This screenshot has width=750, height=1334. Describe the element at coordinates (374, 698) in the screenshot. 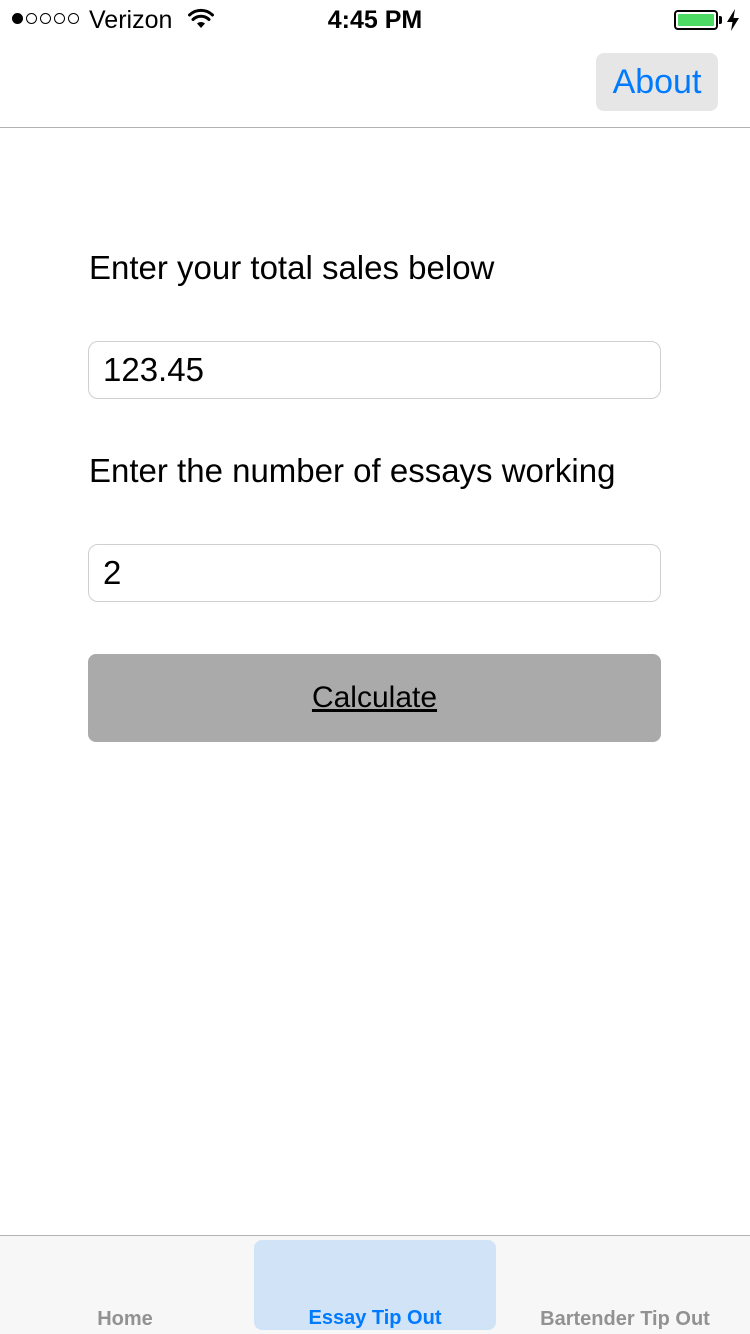

I see `calculate-button: Calculate` at that location.